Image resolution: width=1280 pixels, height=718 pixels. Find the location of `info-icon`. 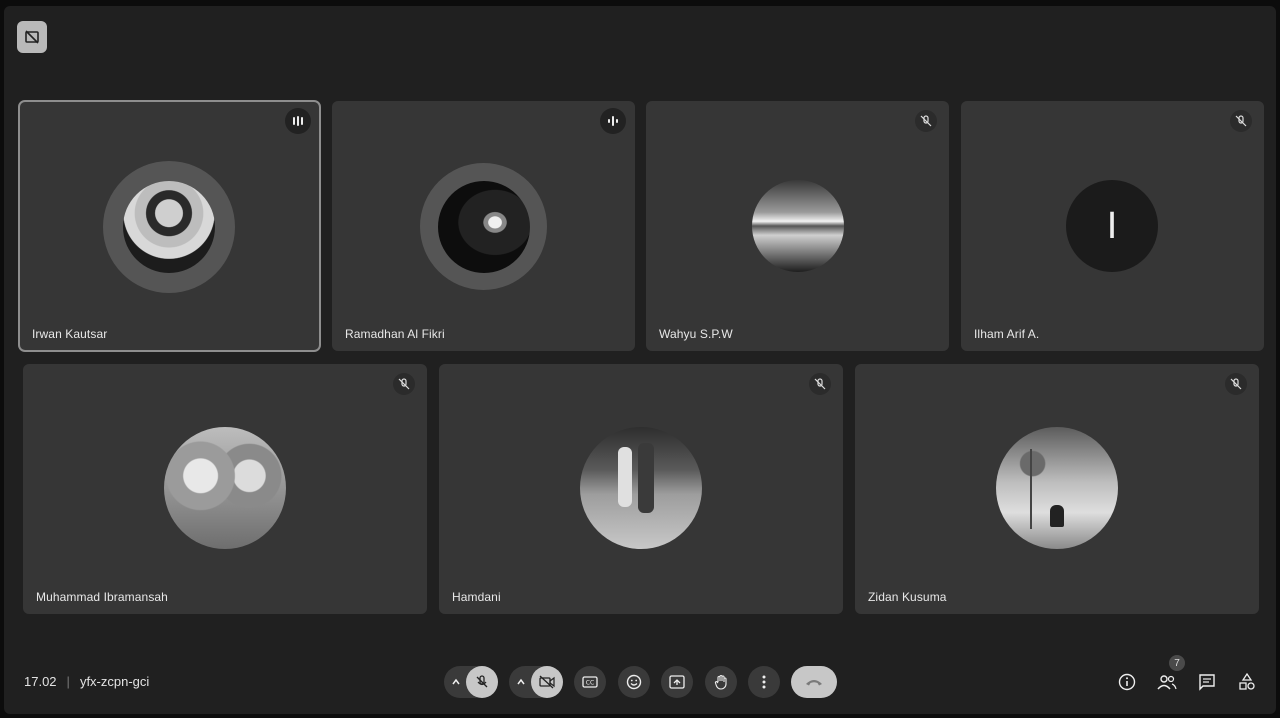

info-icon is located at coordinates (1127, 682).